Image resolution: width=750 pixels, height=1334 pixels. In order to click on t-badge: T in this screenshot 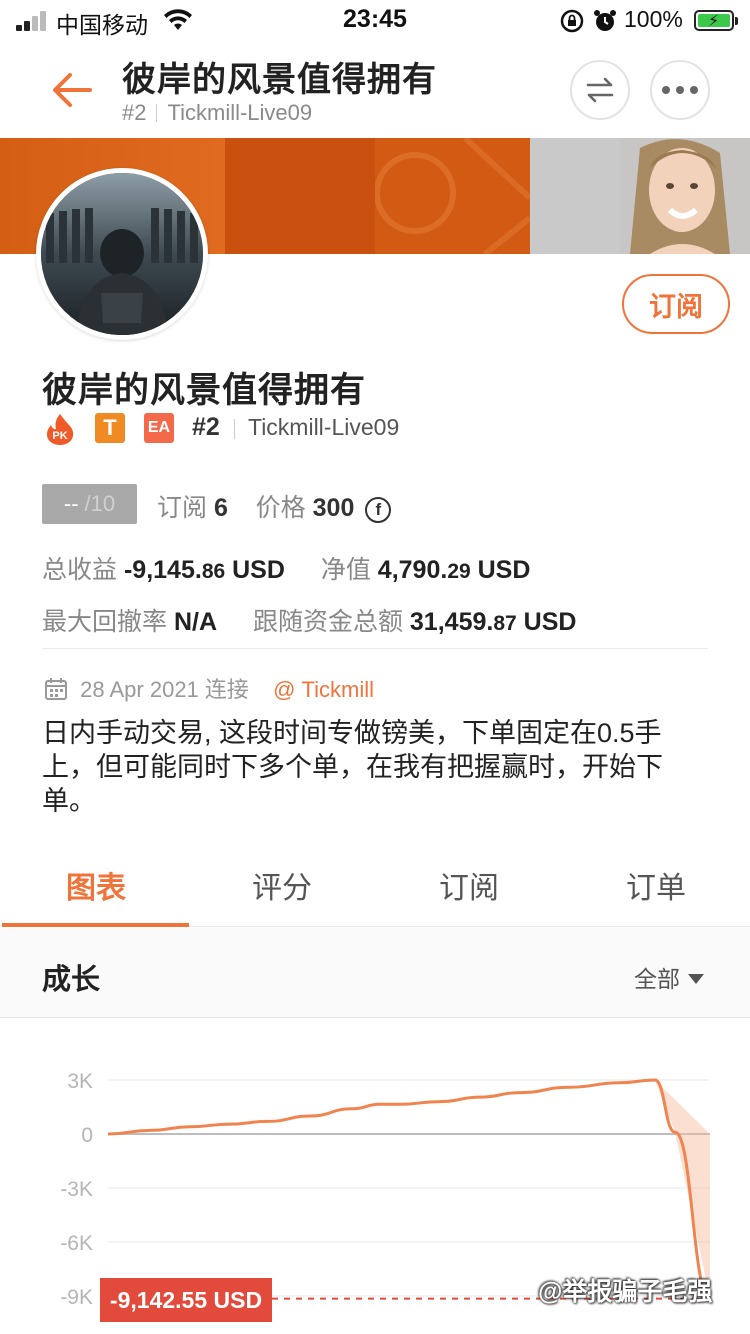, I will do `click(110, 428)`.